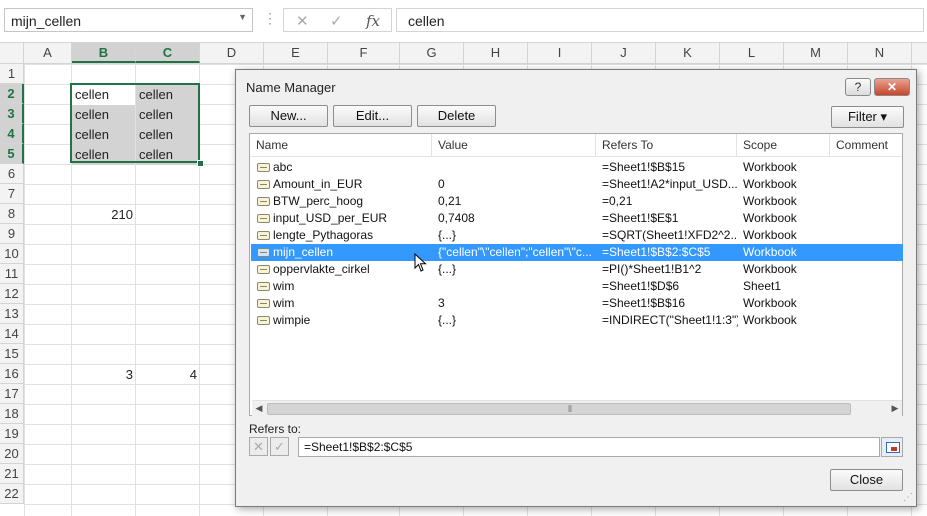 The height and width of the screenshot is (516, 927). What do you see at coordinates (12, 174) in the screenshot?
I see `row-header-6: 6` at bounding box center [12, 174].